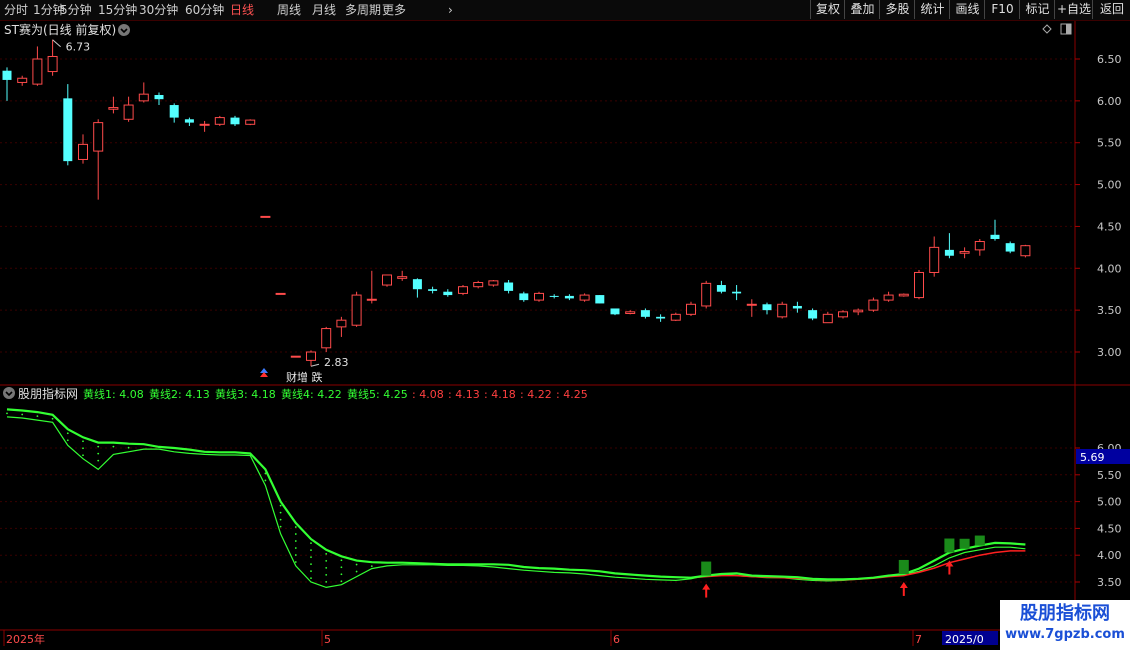 The height and width of the screenshot is (650, 1130). I want to click on event-marker-icon, so click(264, 372).